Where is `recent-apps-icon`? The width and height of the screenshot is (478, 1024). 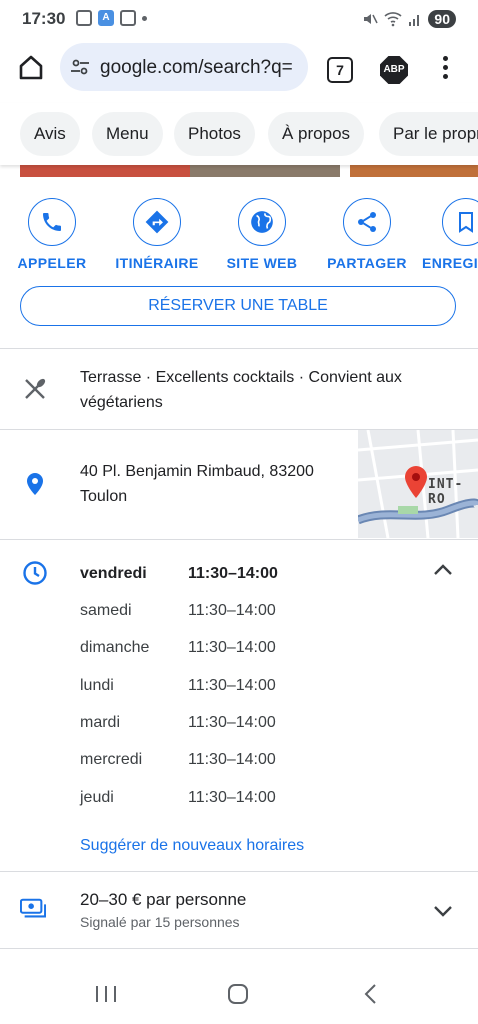 recent-apps-icon is located at coordinates (106, 994).